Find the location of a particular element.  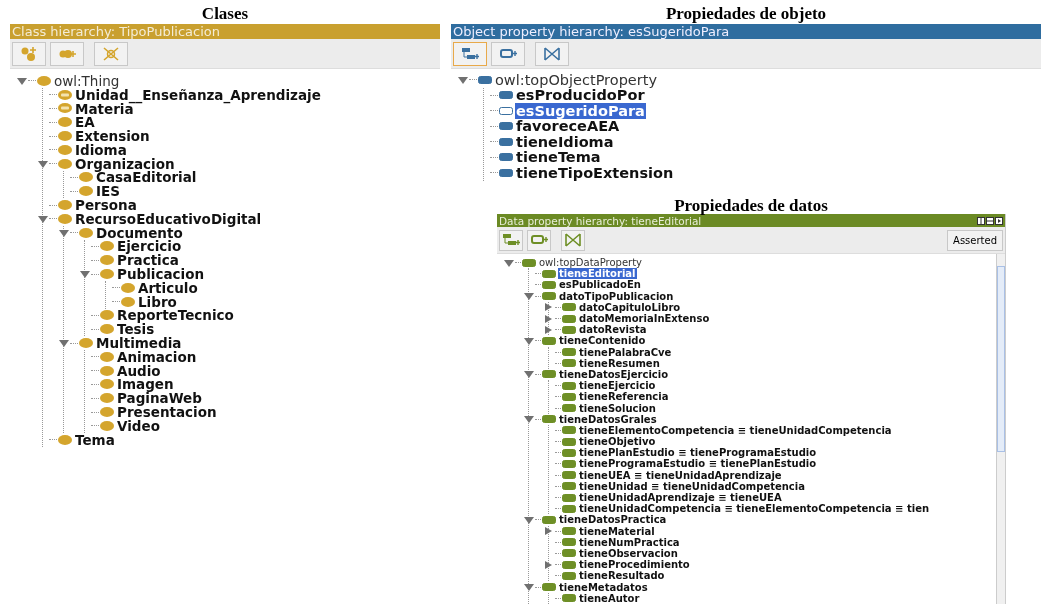

tree-item: tieneTipoExtension is located at coordinates (595, 172).